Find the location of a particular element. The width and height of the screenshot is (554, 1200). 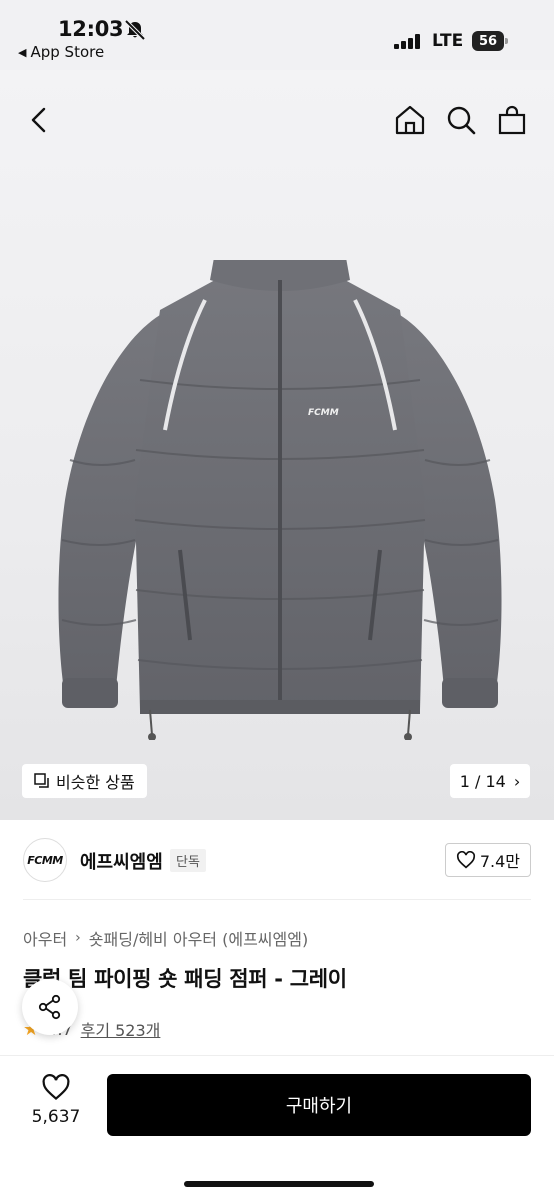

similar-products-button: 비슷한 상품 is located at coordinates (84, 781).